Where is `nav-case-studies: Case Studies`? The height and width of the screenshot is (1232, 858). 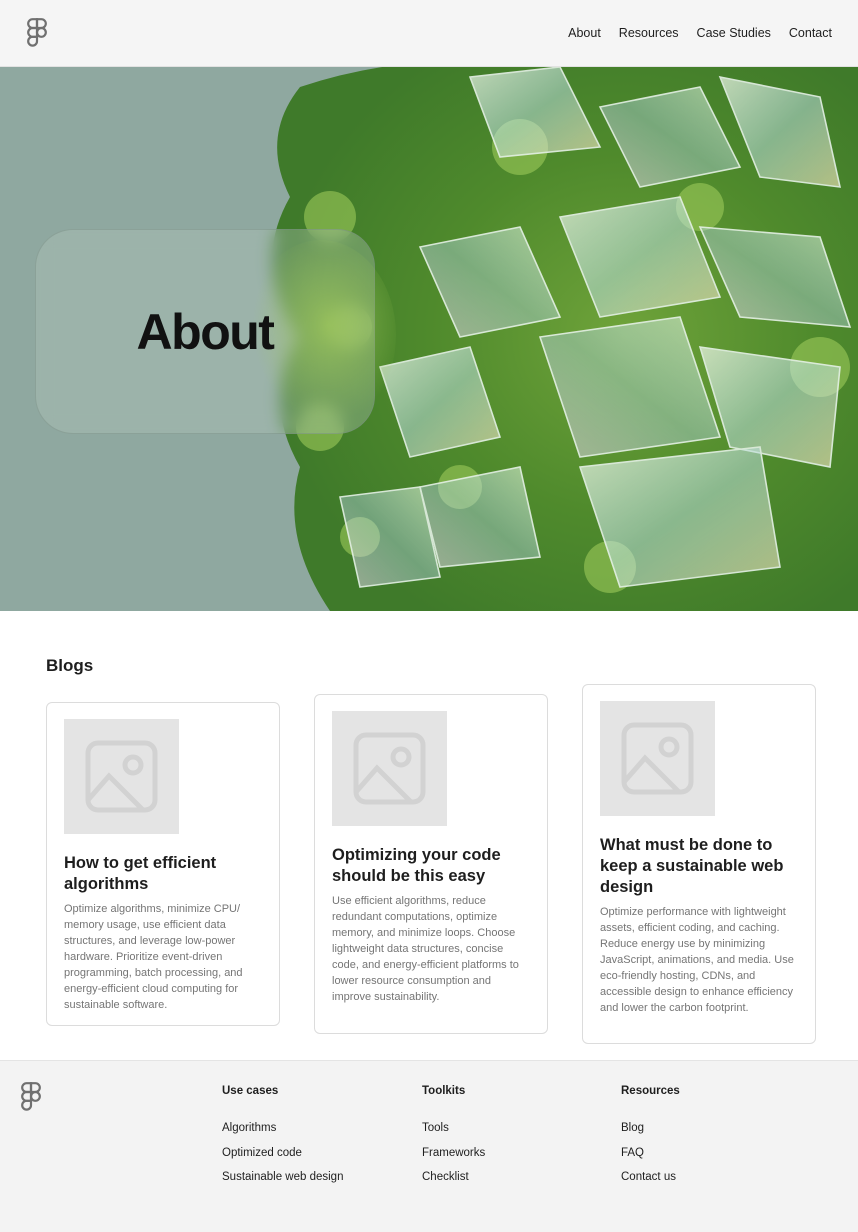
nav-case-studies: Case Studies is located at coordinates (734, 33).